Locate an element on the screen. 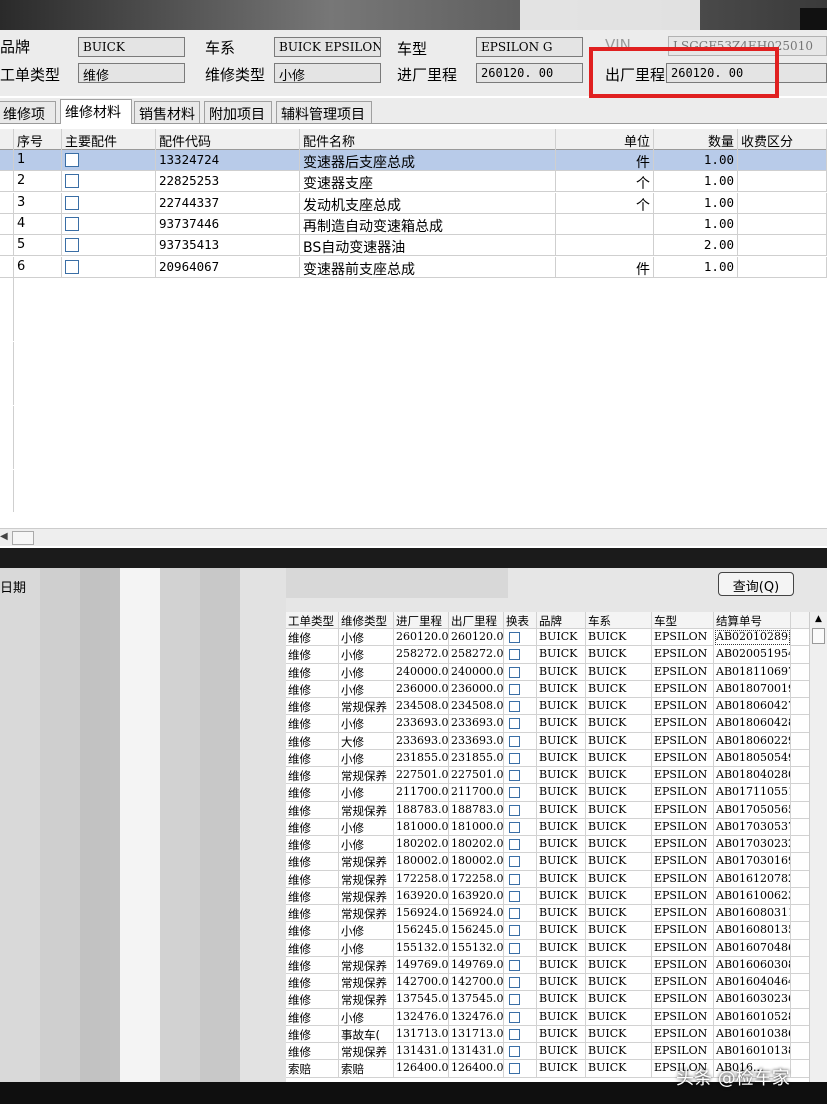  table-row: 6 20964067 变速器前支座总成件 1.00 is located at coordinates (413, 267).